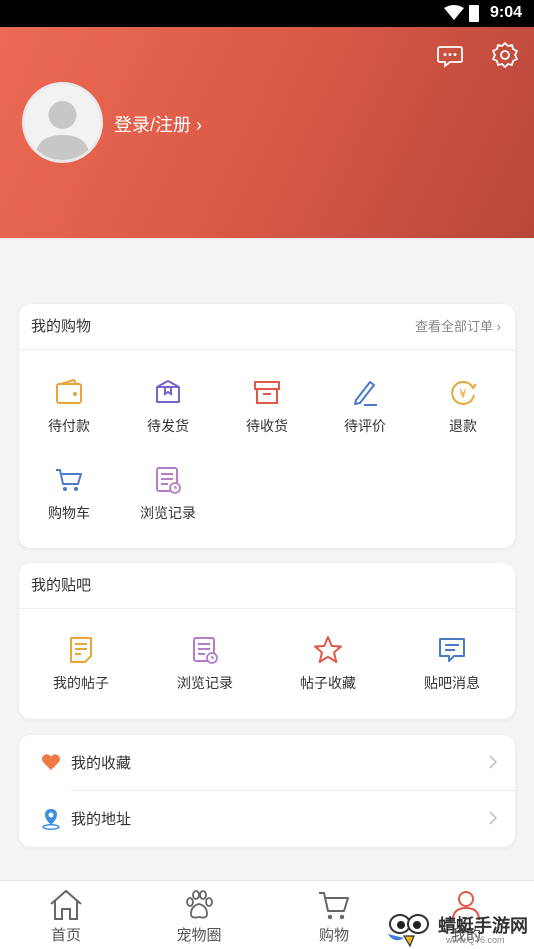 Image resolution: width=534 pixels, height=949 pixels. What do you see at coordinates (168, 391) in the screenshot?
I see `package-icon` at bounding box center [168, 391].